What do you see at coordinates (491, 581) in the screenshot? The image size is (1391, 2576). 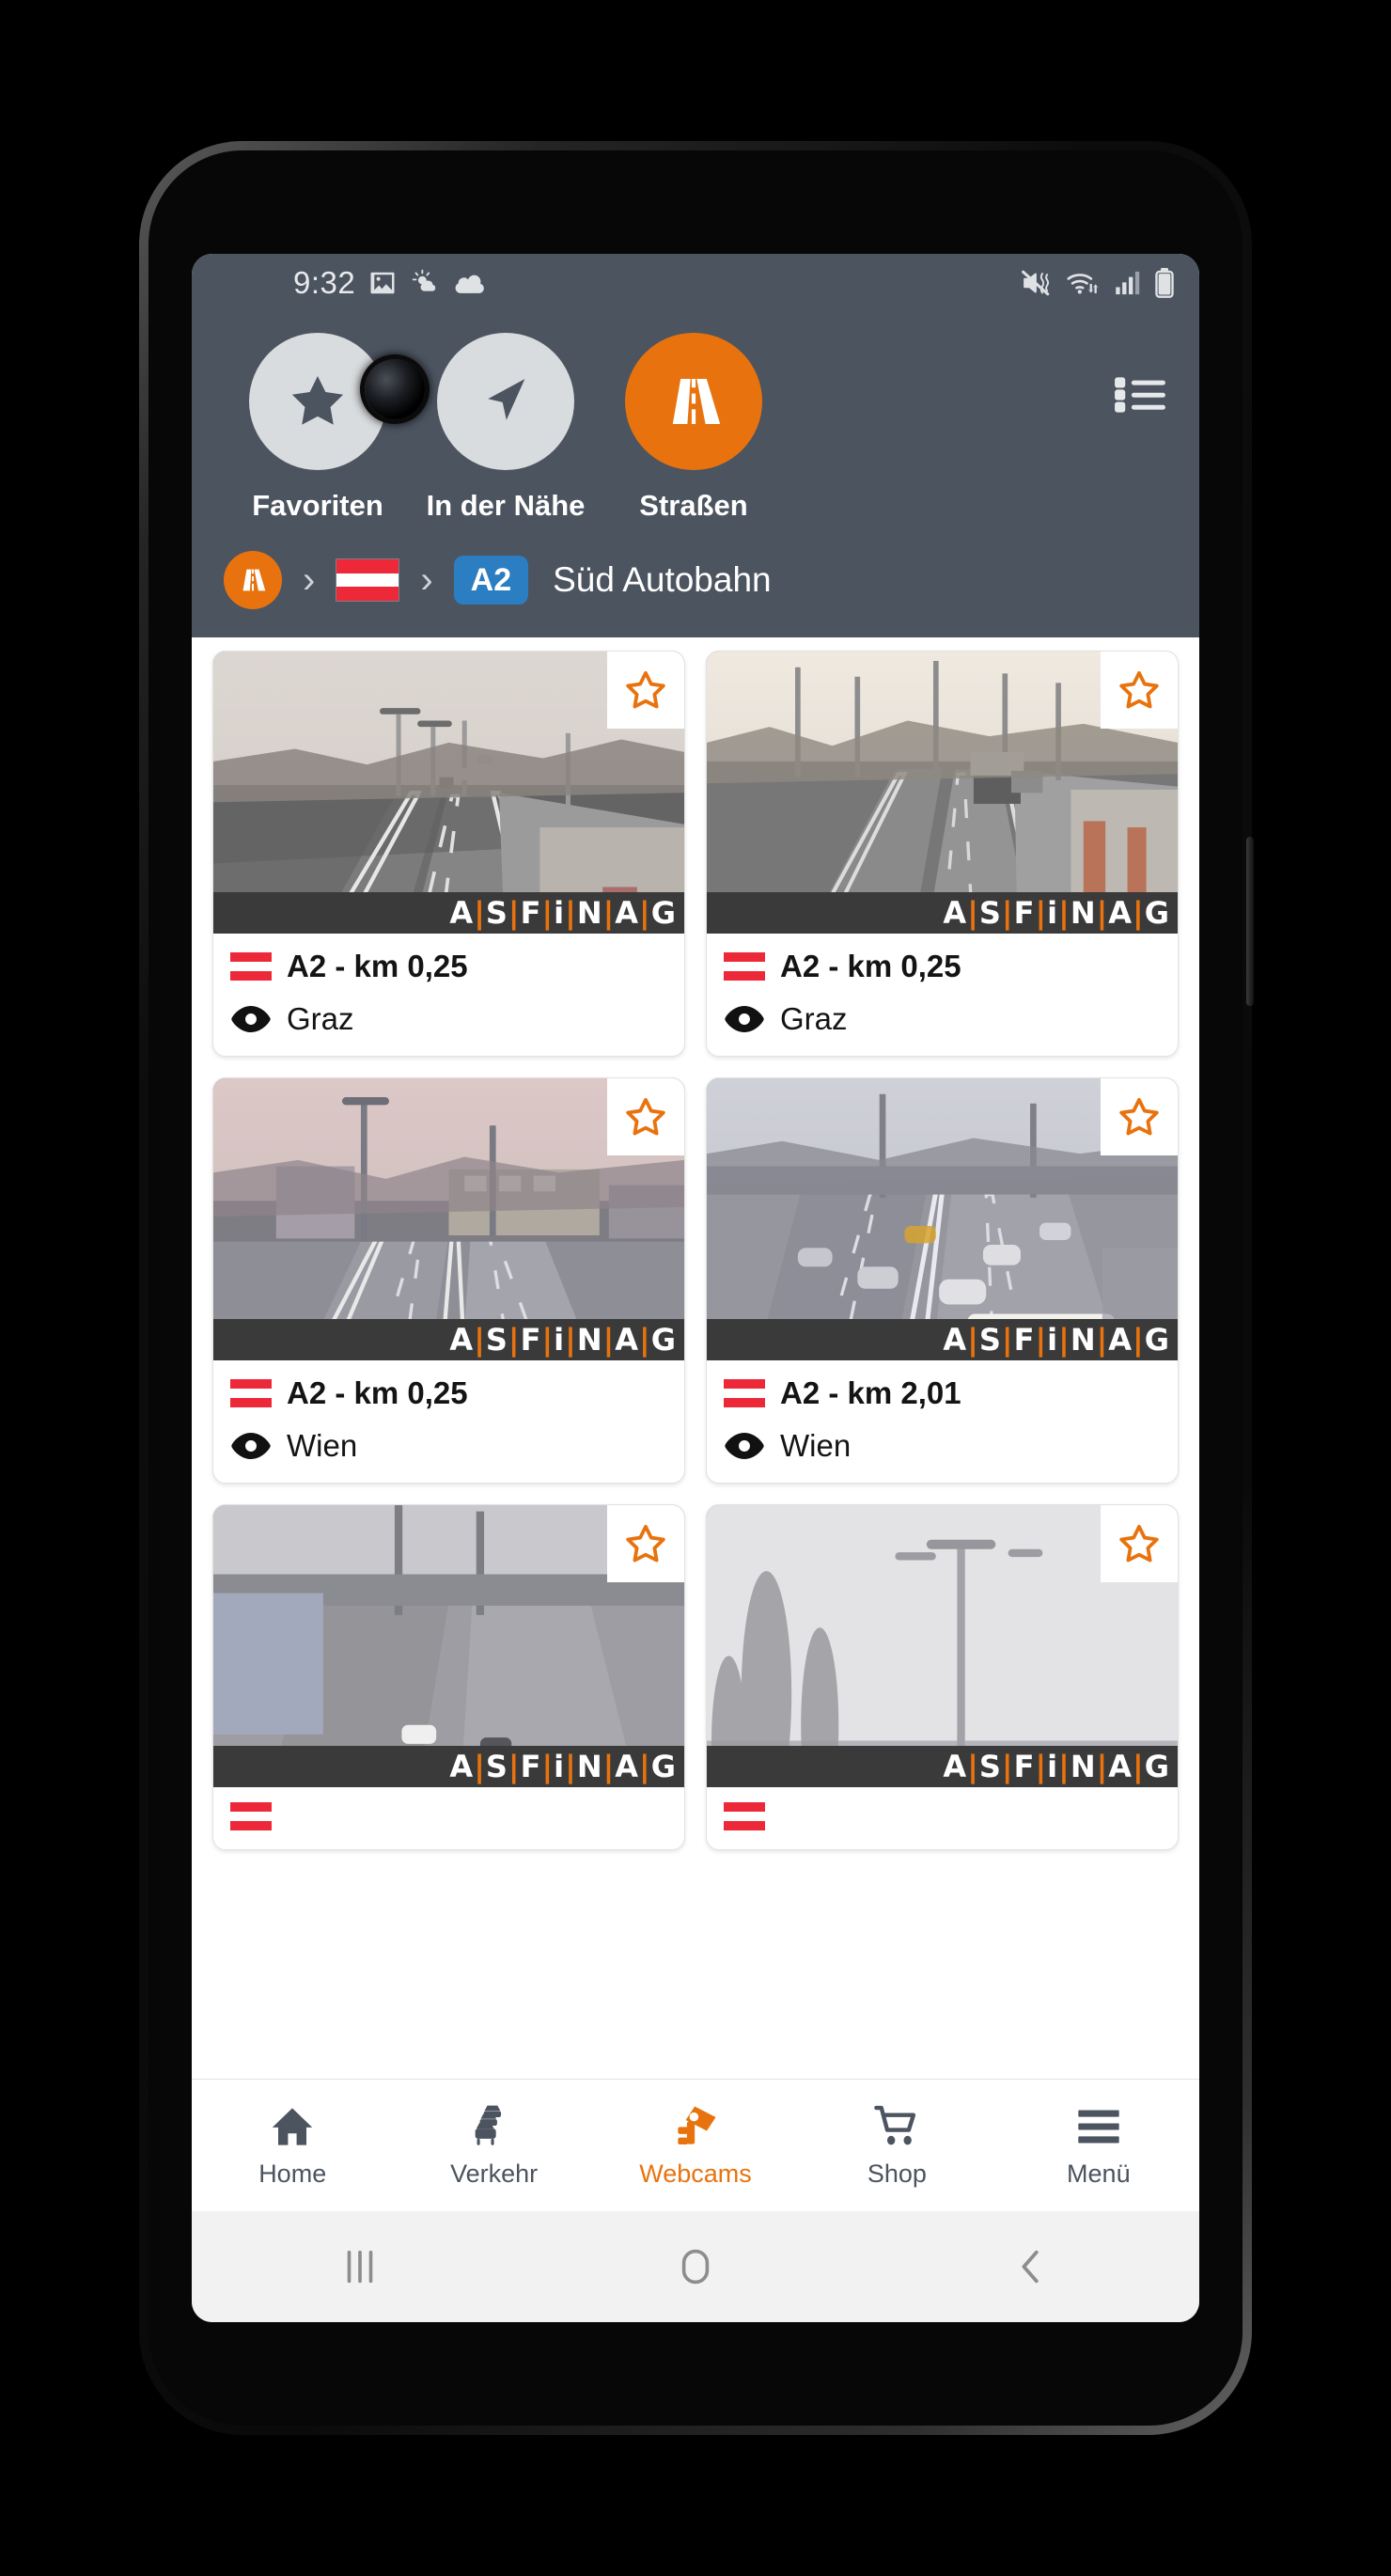 I see `breadcrumb-road-badge: A2` at bounding box center [491, 581].